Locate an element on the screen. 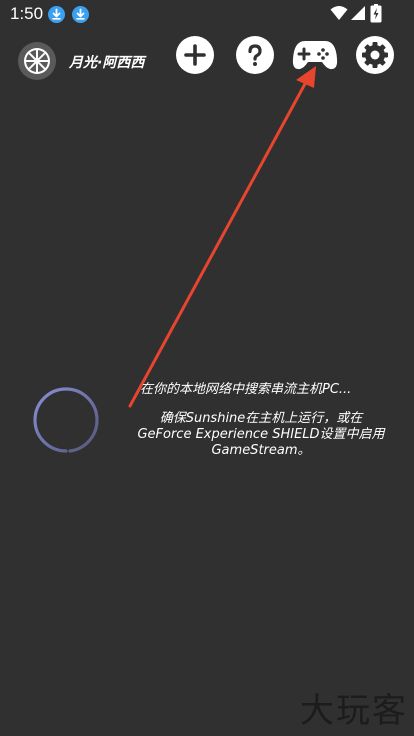 This screenshot has width=414, height=736. add-button is located at coordinates (195, 55).